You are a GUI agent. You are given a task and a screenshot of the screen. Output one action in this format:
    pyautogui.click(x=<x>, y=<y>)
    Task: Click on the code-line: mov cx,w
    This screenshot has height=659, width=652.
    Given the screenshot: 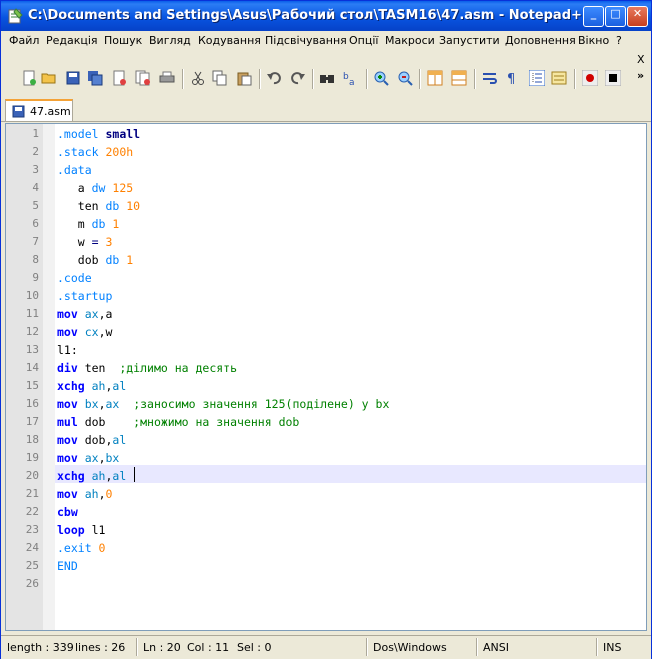 What is the action you would take?
    pyautogui.click(x=84, y=332)
    